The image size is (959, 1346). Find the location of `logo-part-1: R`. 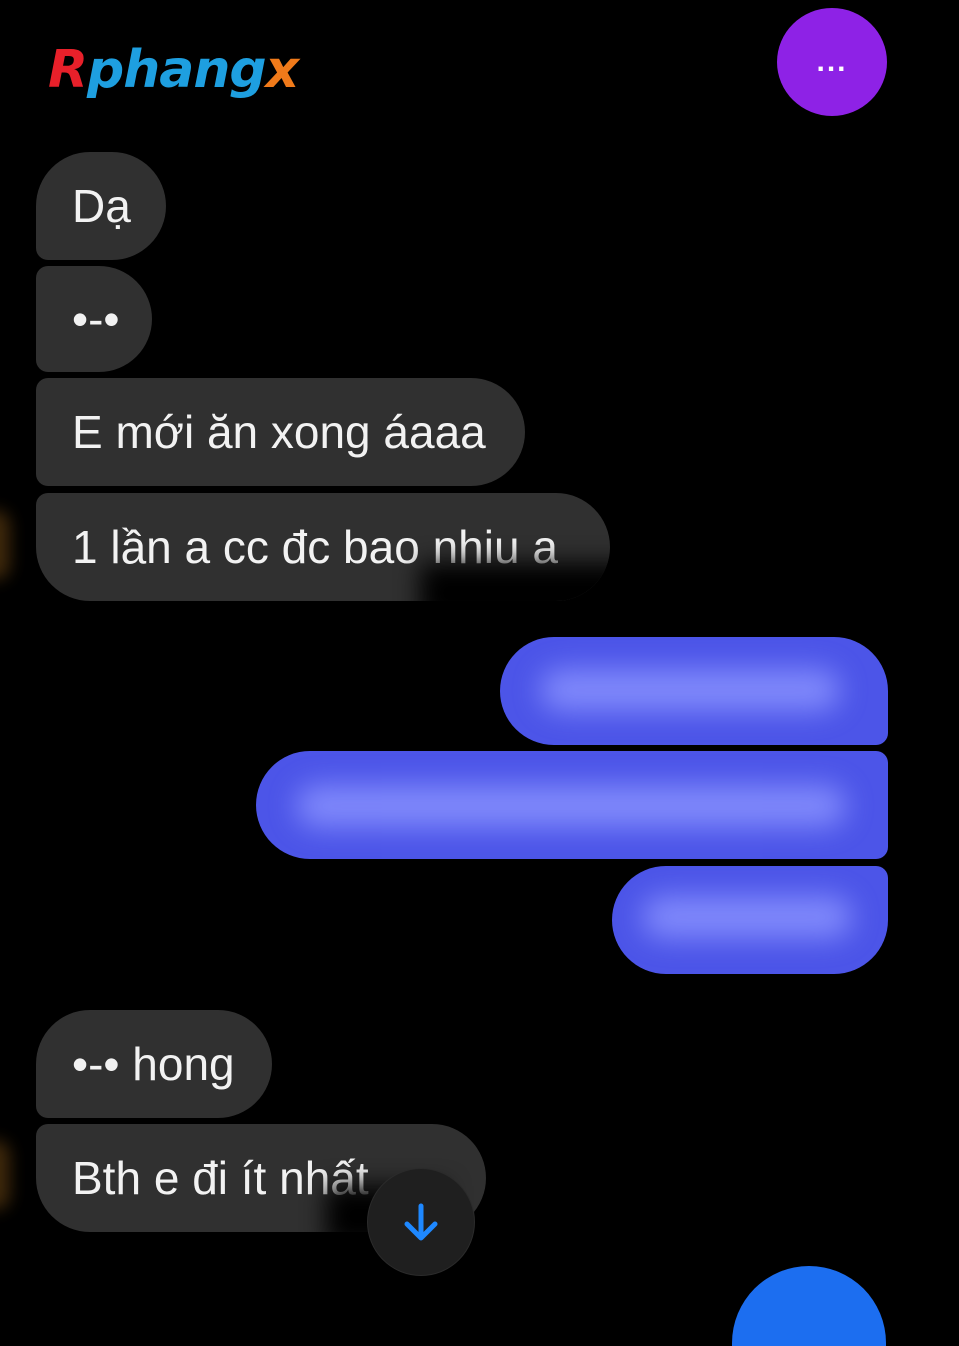

logo-part-1: R is located at coordinates (68, 70).